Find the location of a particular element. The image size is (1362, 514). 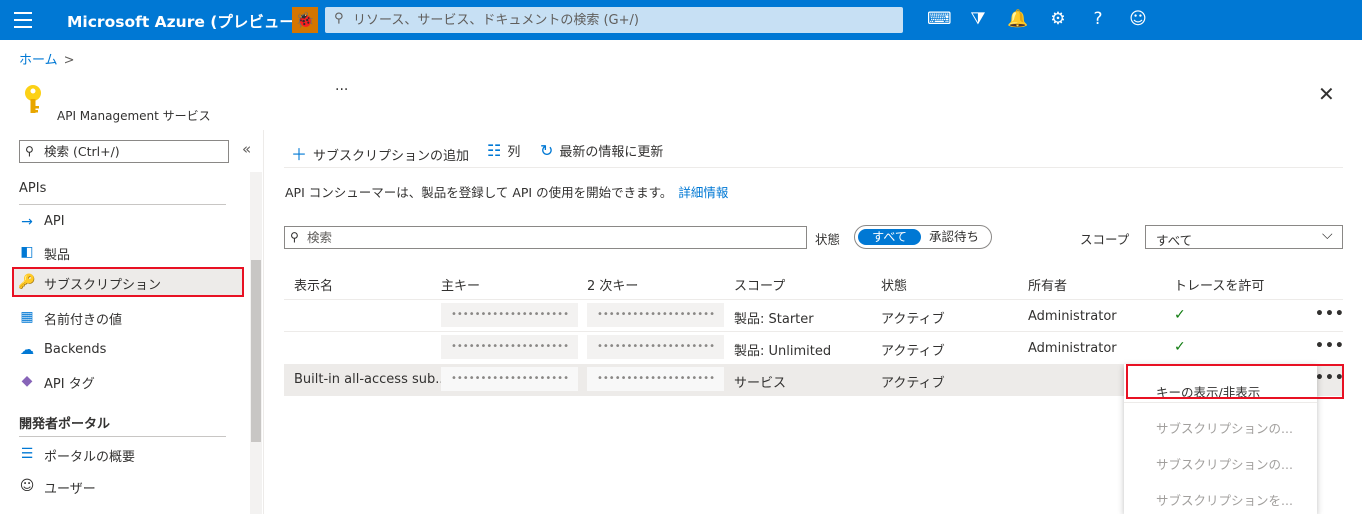

brand-title: Microsoft Azure (プレビュー) is located at coordinates (184, 21).